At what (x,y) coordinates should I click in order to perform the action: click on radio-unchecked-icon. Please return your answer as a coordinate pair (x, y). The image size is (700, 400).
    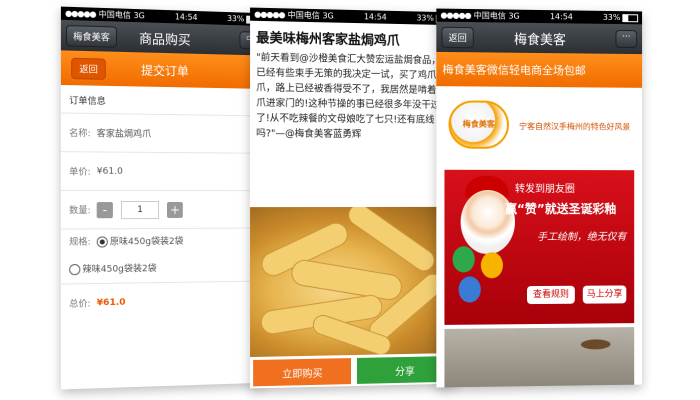
    Looking at the image, I should click on (75, 269).